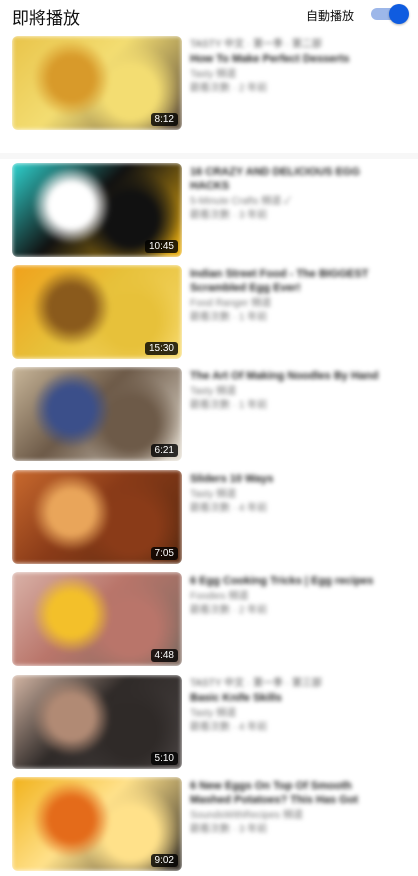 Image resolution: width=418 pixels, height=876 pixels. I want to click on video-duration: 15:30, so click(161, 348).